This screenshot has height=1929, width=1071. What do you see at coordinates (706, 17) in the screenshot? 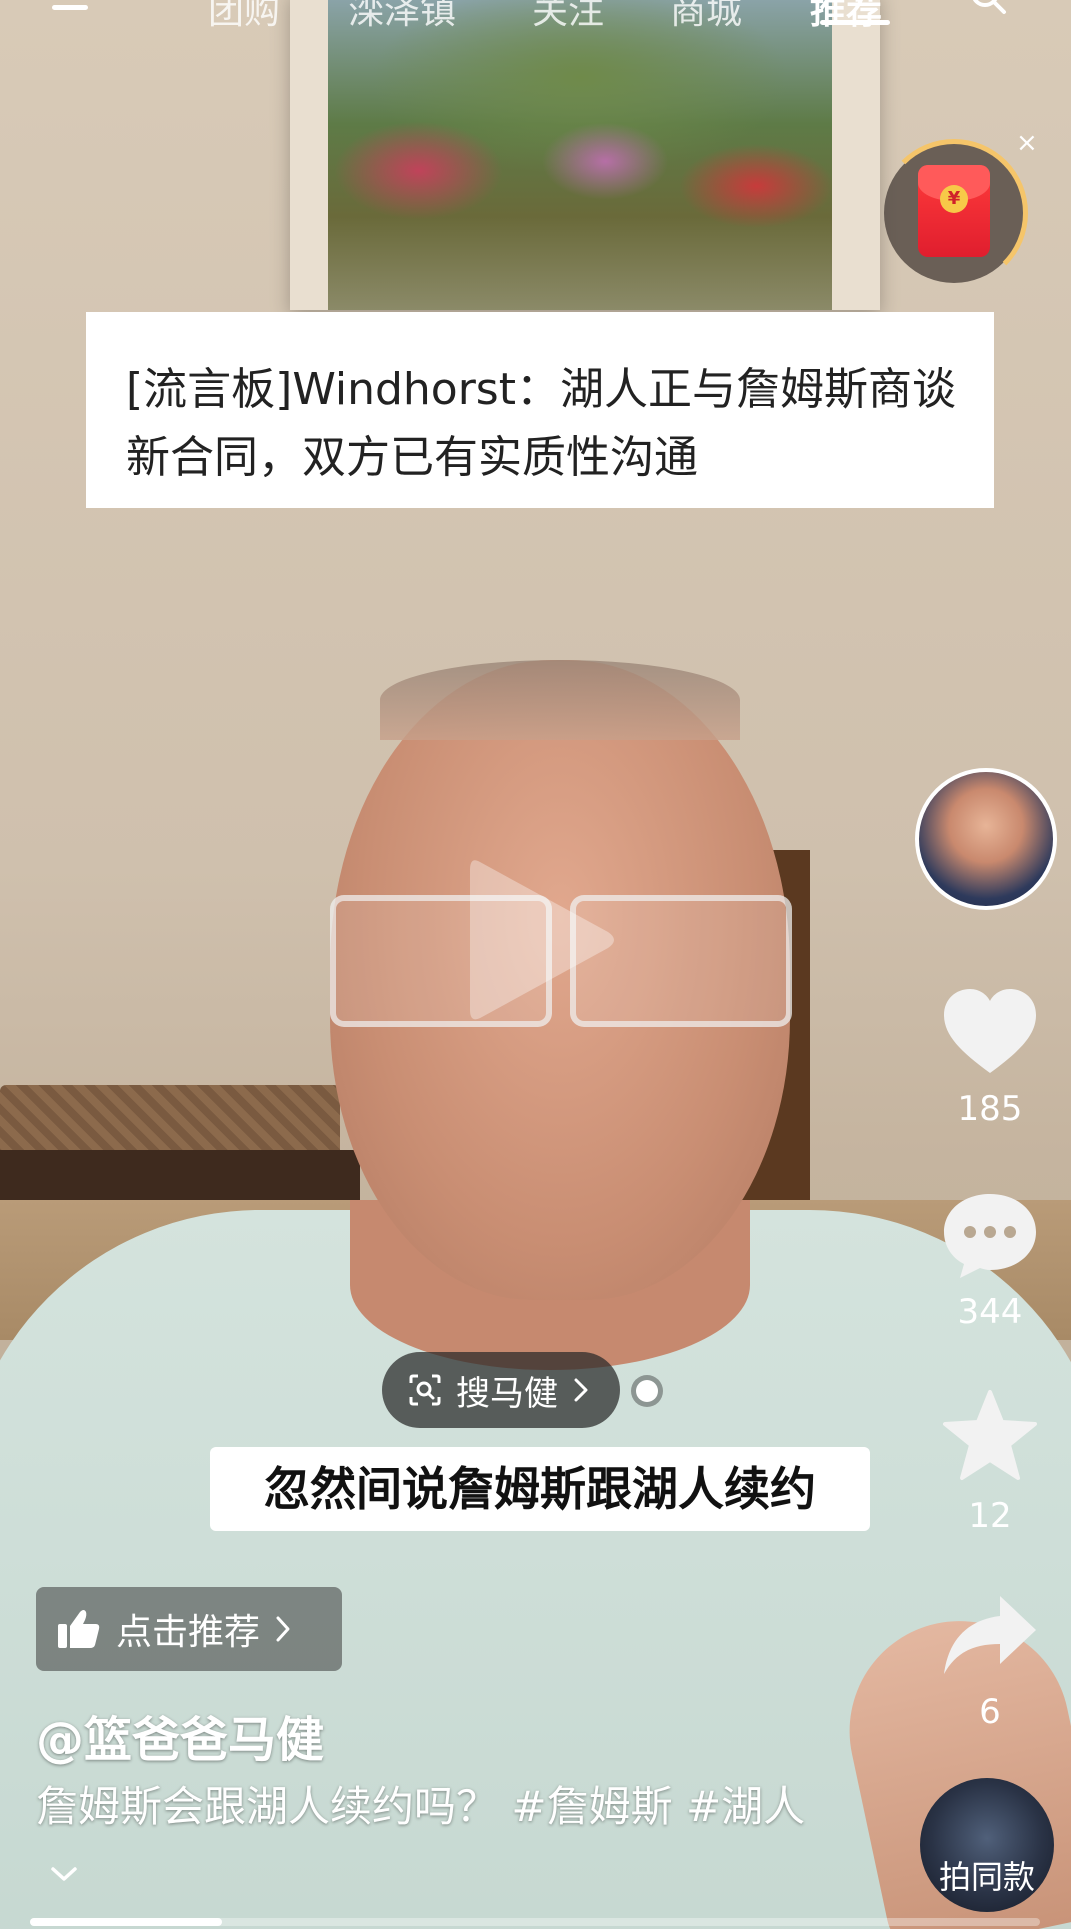
I see `tab-mall: 商城` at bounding box center [706, 17].